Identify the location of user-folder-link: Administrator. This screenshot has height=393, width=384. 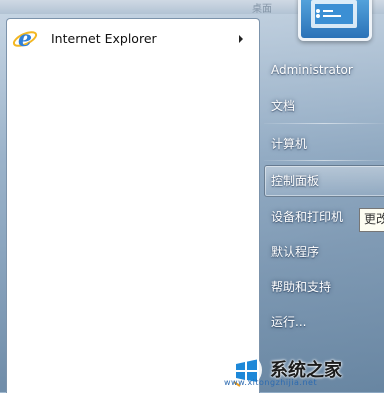
(312, 70).